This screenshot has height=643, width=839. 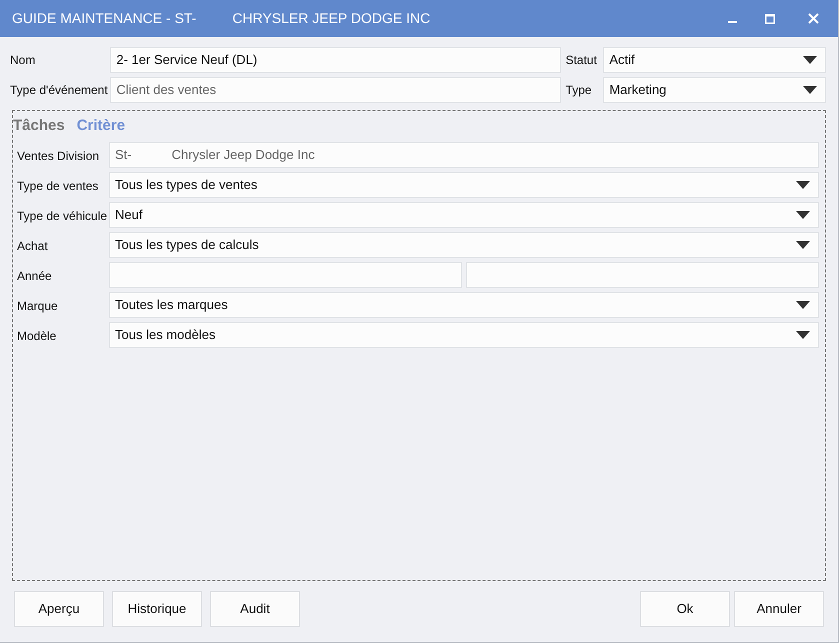 I want to click on dropdown-field: Tous les types de ventes, so click(x=464, y=185).